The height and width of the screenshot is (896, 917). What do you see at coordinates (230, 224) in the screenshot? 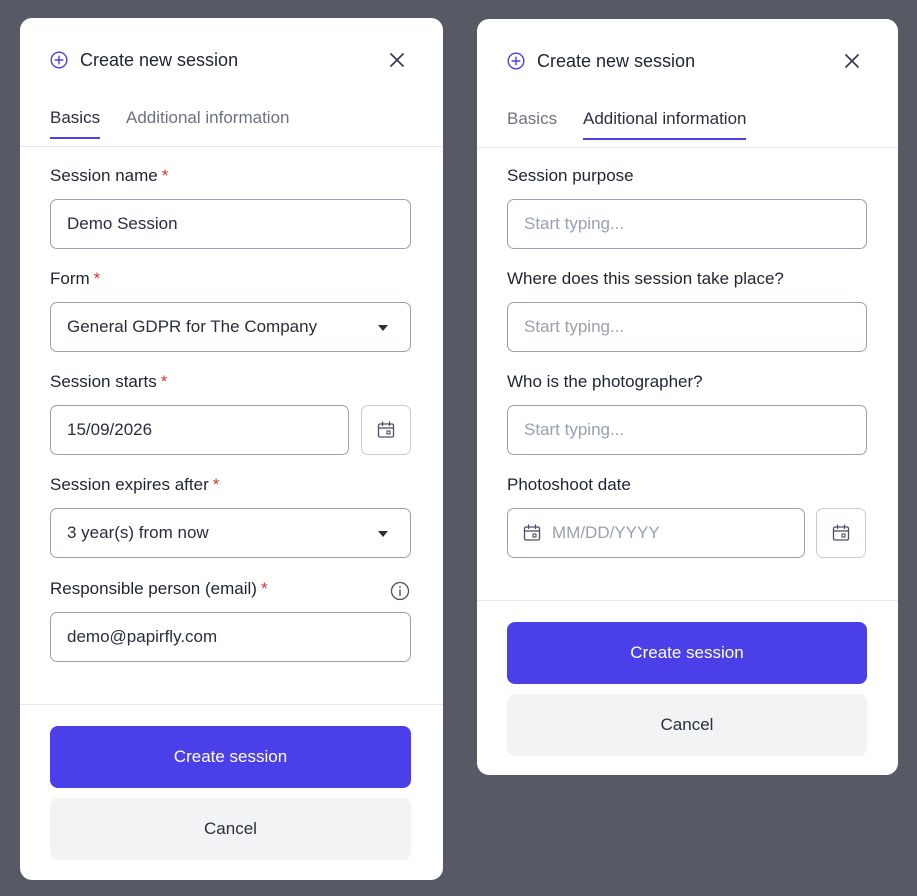
I see `session-name-input: Demo Session` at bounding box center [230, 224].